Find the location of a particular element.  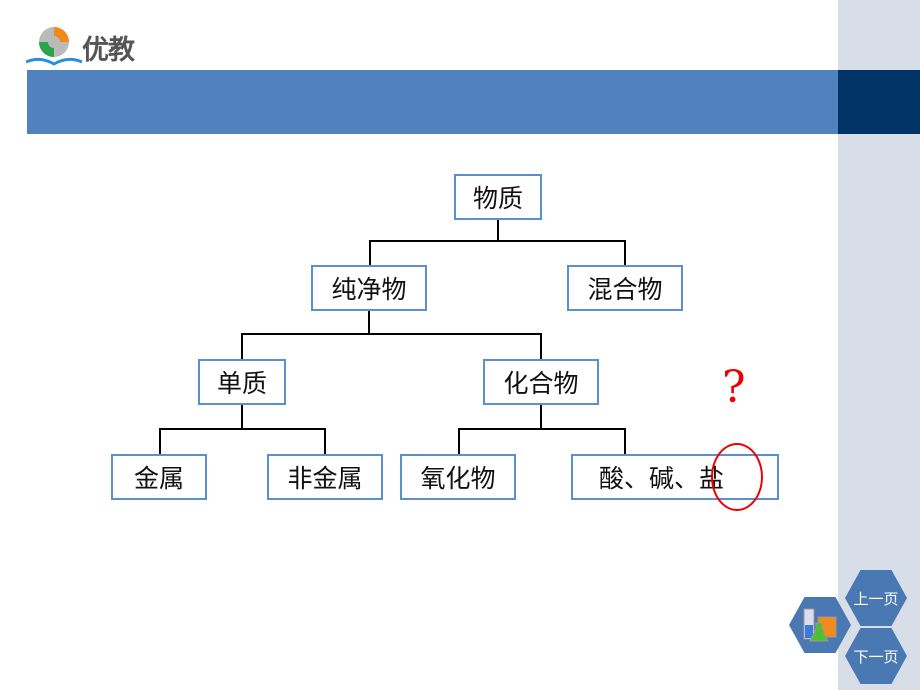

node-mixture: 混合物 is located at coordinates (625, 288).